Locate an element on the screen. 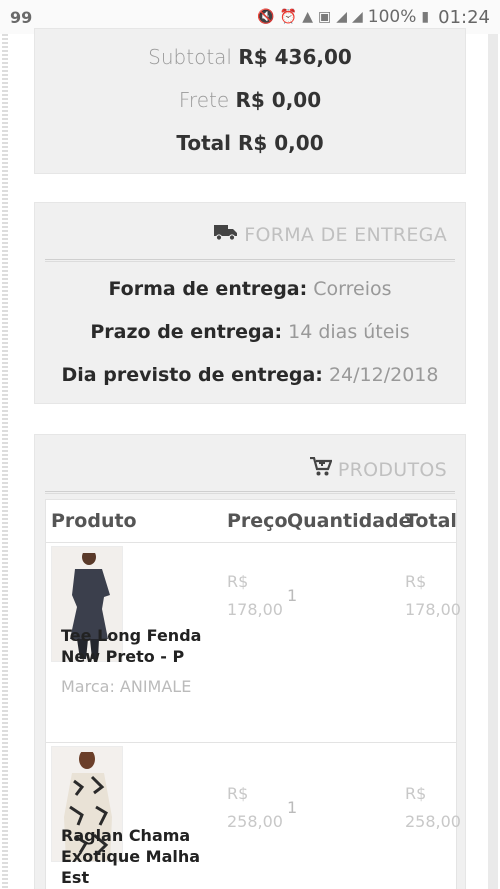 The height and width of the screenshot is (889, 500). battery-icon: ▮ is located at coordinates (425, 17).